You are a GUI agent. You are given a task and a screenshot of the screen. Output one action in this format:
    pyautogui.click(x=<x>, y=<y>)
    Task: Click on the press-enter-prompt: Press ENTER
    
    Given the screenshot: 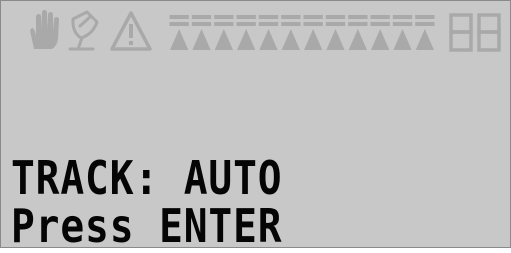 What is the action you would take?
    pyautogui.click(x=147, y=226)
    